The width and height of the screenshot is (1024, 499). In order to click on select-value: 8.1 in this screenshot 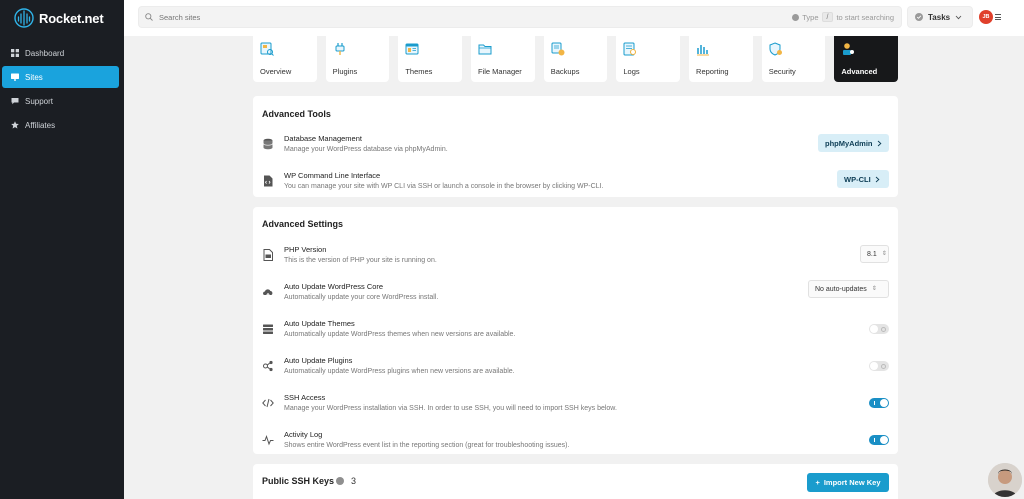, I will do `click(872, 254)`.